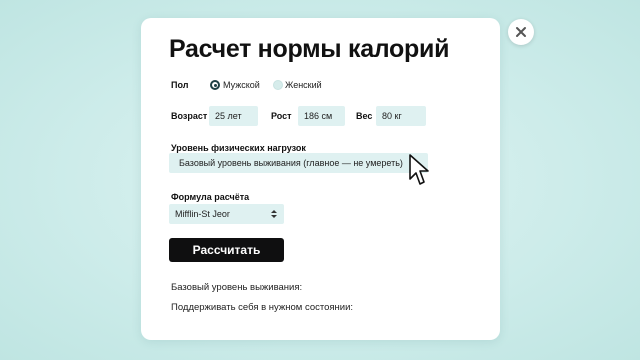 Image resolution: width=640 pixels, height=360 pixels. What do you see at coordinates (281, 116) in the screenshot?
I see `height-label: Рост` at bounding box center [281, 116].